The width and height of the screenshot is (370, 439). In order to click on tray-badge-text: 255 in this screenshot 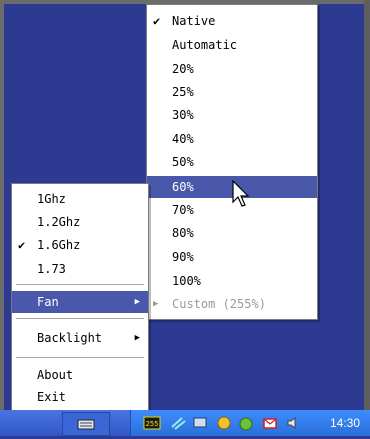, I will do `click(152, 424)`.